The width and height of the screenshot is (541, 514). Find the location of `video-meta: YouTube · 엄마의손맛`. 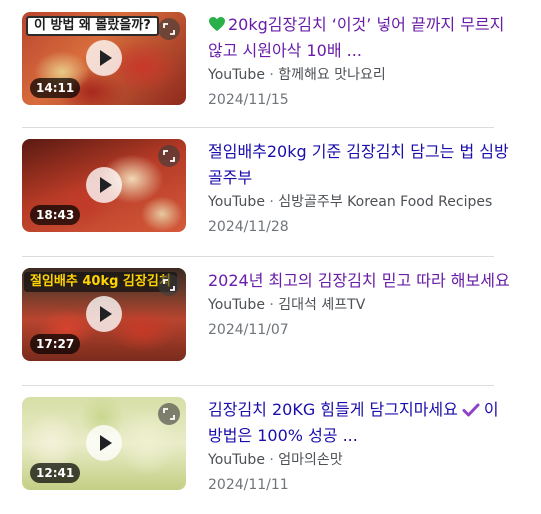

video-meta: YouTube · 엄마의손맛 is located at coordinates (363, 460).